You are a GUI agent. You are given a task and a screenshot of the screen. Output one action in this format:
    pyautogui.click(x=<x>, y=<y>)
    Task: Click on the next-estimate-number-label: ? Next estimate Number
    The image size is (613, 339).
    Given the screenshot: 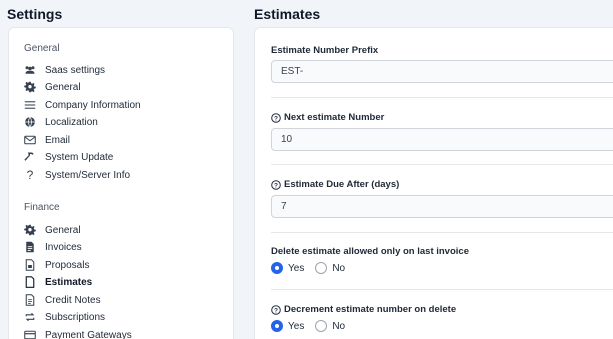 What is the action you would take?
    pyautogui.click(x=327, y=117)
    